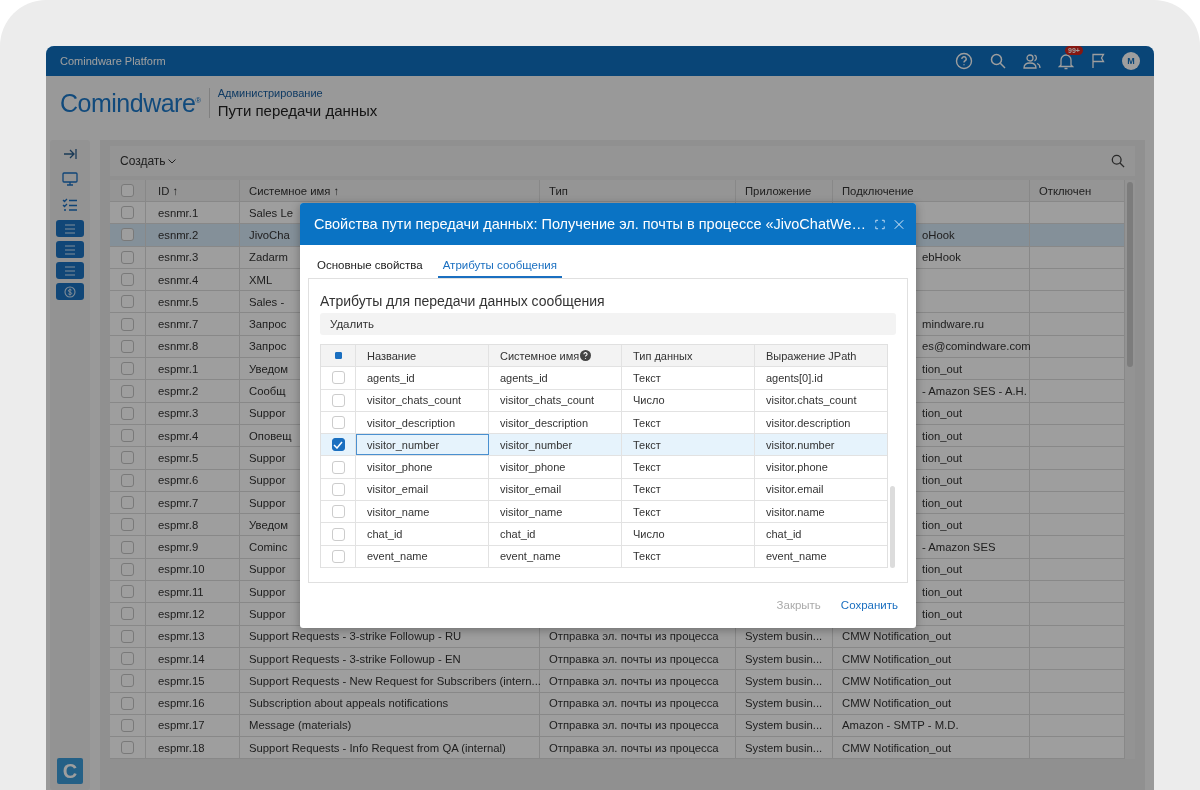 This screenshot has width=1200, height=790. I want to click on table-cell: Число, so click(688, 400).